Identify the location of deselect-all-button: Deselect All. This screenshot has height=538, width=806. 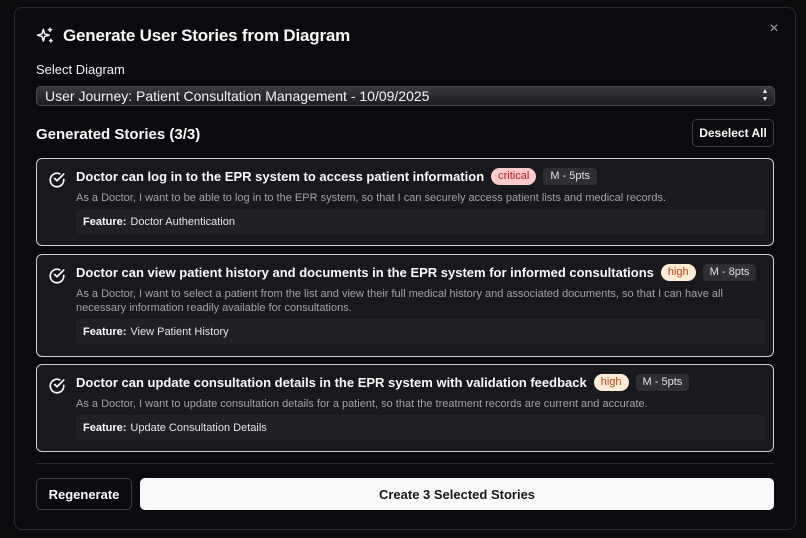
(733, 133).